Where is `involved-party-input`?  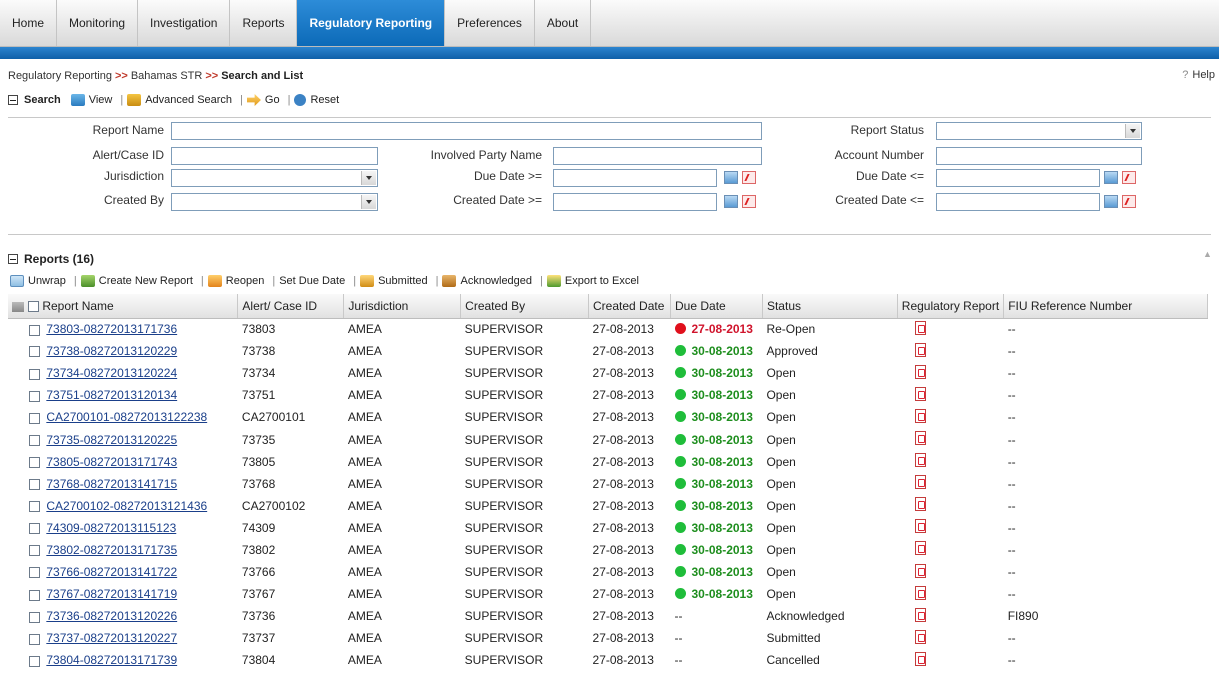
involved-party-input is located at coordinates (657, 156).